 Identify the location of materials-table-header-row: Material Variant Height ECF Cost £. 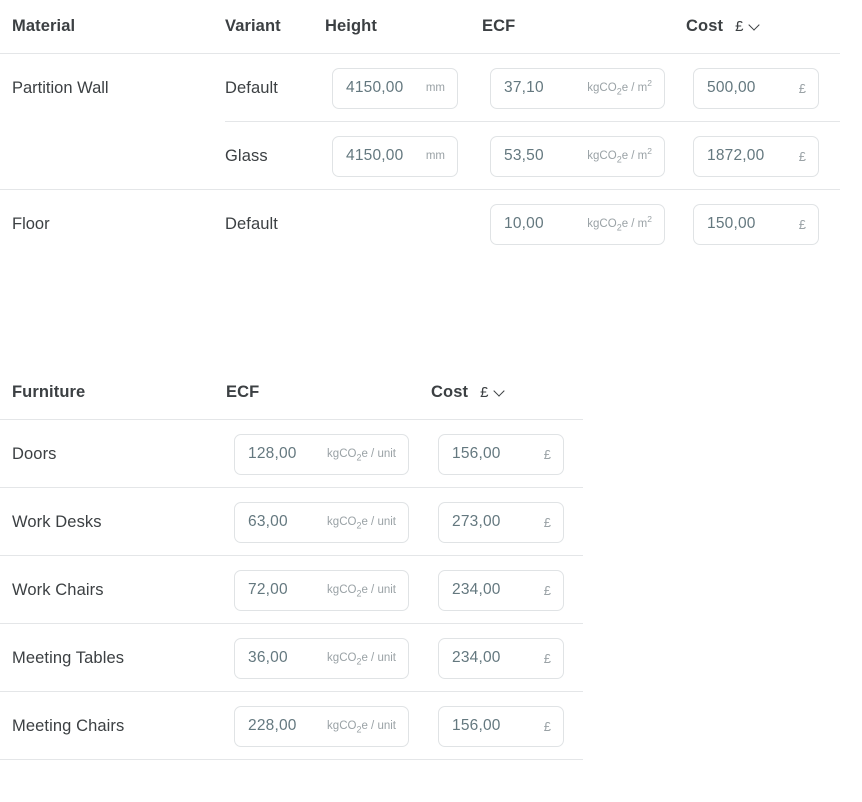
(420, 27).